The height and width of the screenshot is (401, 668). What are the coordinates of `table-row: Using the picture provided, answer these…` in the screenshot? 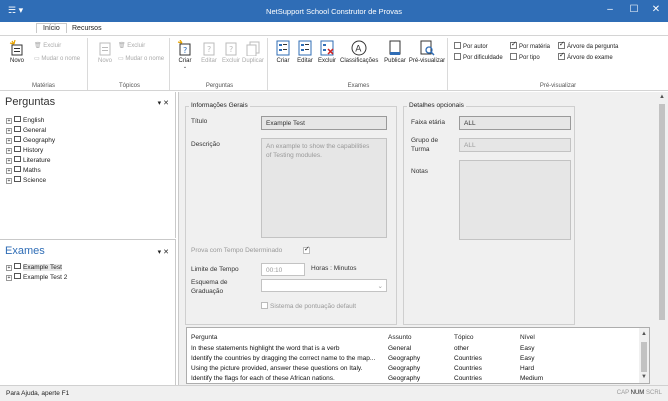 It's located at (277, 368).